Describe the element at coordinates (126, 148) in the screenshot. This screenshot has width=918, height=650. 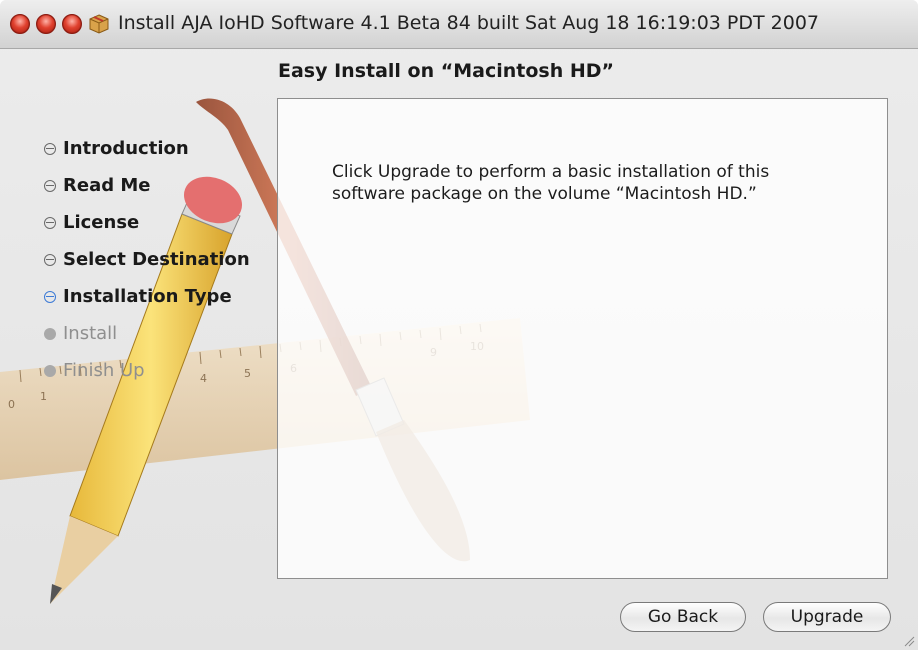
I see `step-label: Introduction` at that location.